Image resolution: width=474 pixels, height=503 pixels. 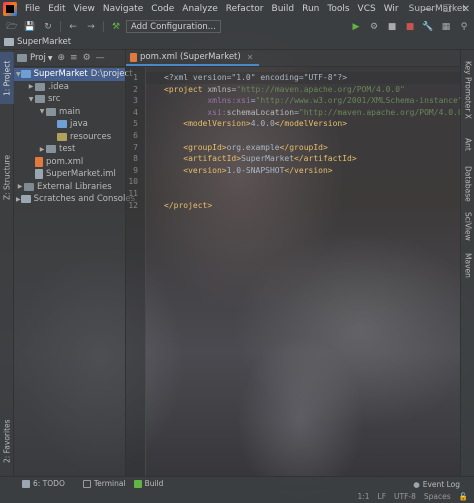 I want to click on project-view-selector: Proj ▼, so click(x=34, y=58).